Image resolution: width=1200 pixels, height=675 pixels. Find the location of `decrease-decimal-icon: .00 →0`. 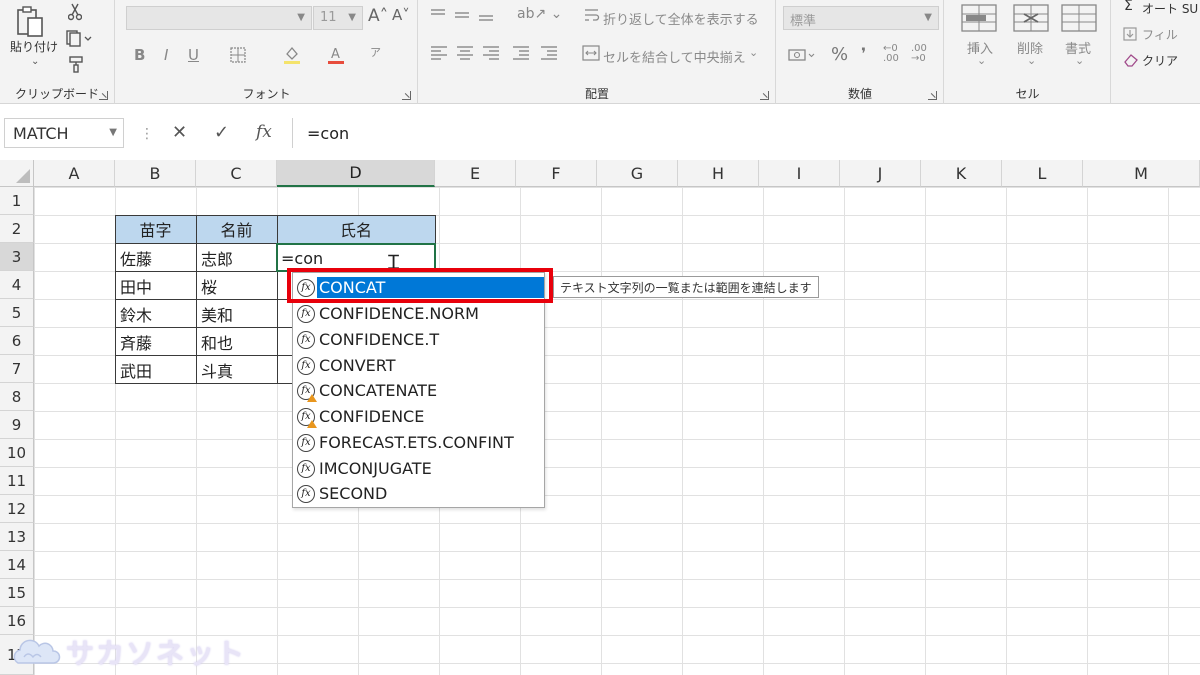

decrease-decimal-icon: .00 →0 is located at coordinates (919, 54).